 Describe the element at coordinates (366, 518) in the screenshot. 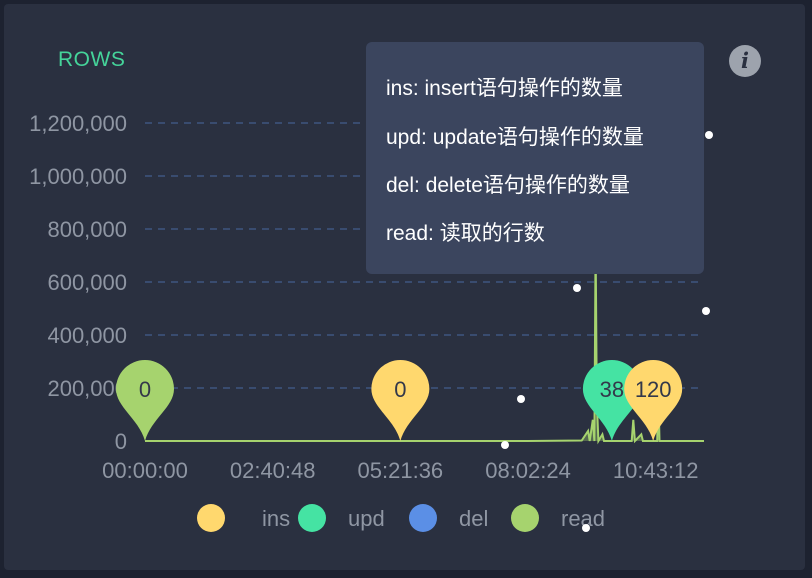

I see `legend-label: upd` at that location.